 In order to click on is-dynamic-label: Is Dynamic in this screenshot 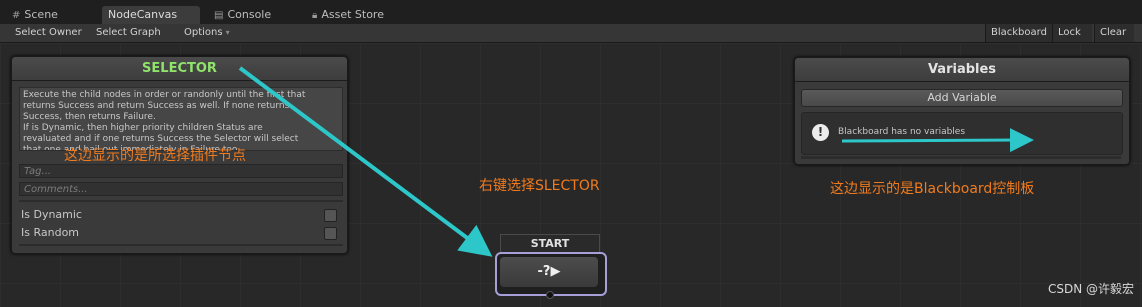, I will do `click(51, 214)`.